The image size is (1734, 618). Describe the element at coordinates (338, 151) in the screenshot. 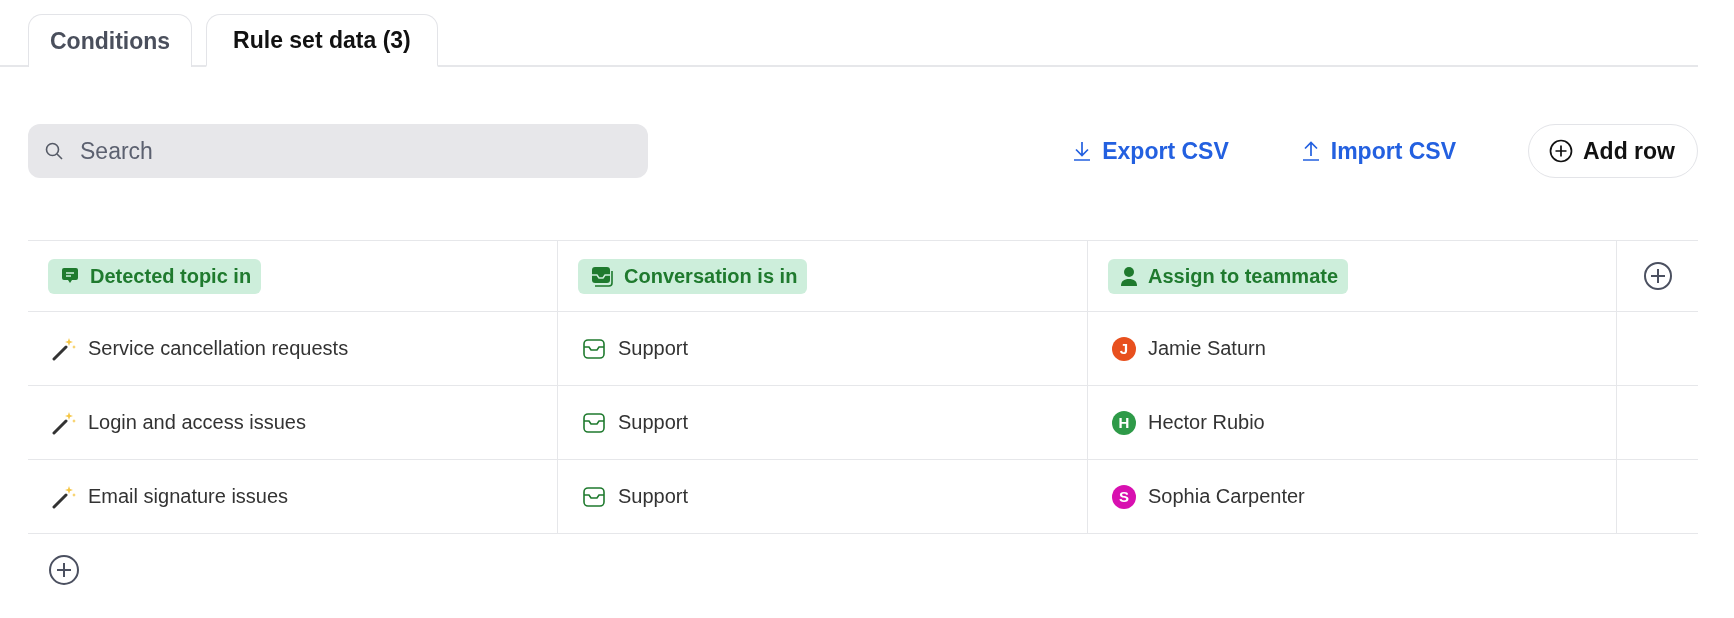

I see `search-field: Search` at that location.